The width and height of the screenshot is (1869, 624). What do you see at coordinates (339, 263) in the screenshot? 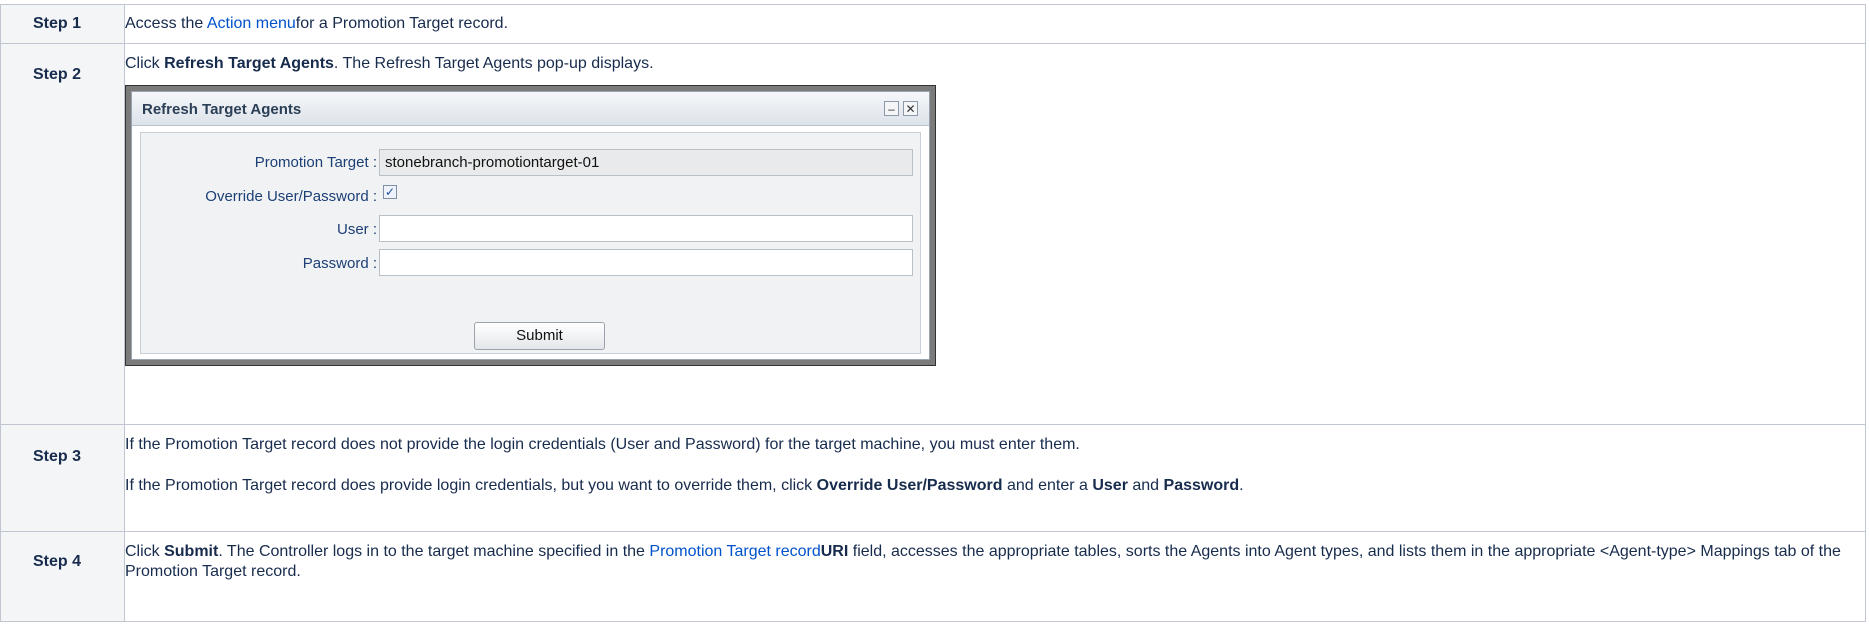
I see `password-label: Password :` at bounding box center [339, 263].